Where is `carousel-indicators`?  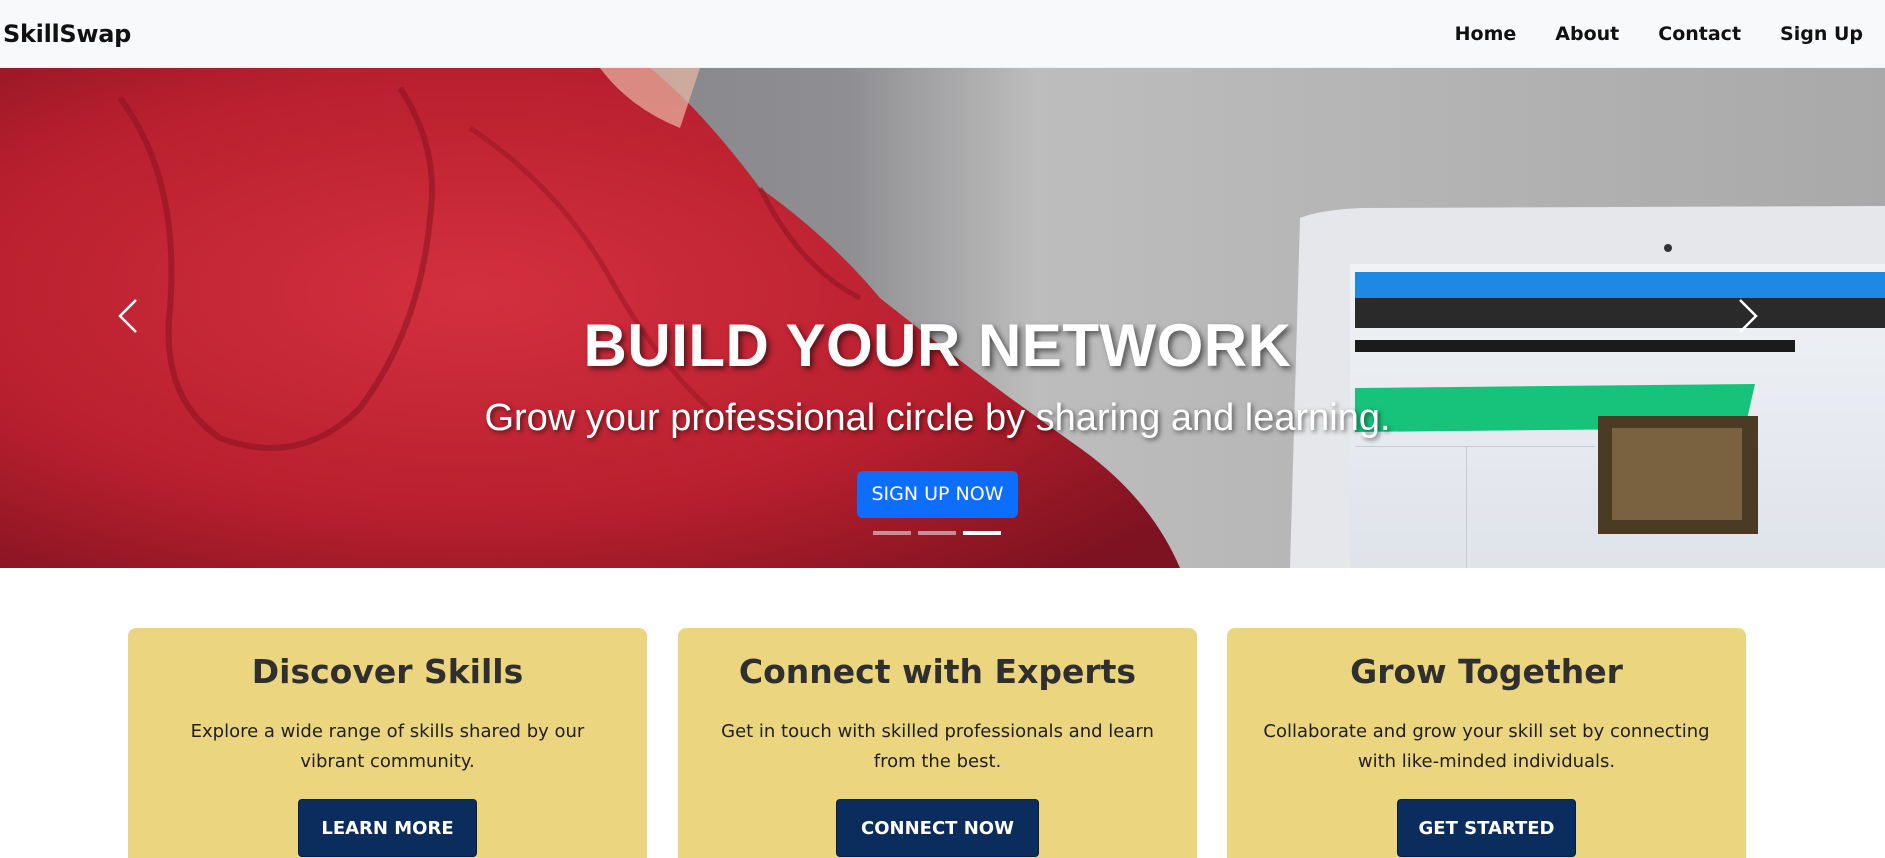 carousel-indicators is located at coordinates (940, 533).